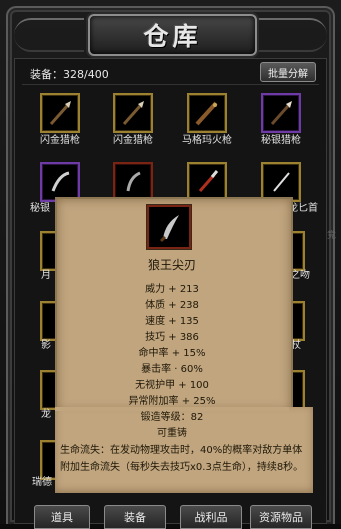 The height and width of the screenshot is (529, 341). Describe the element at coordinates (135, 517) in the screenshot. I see `tab-equipment: 装备` at that location.